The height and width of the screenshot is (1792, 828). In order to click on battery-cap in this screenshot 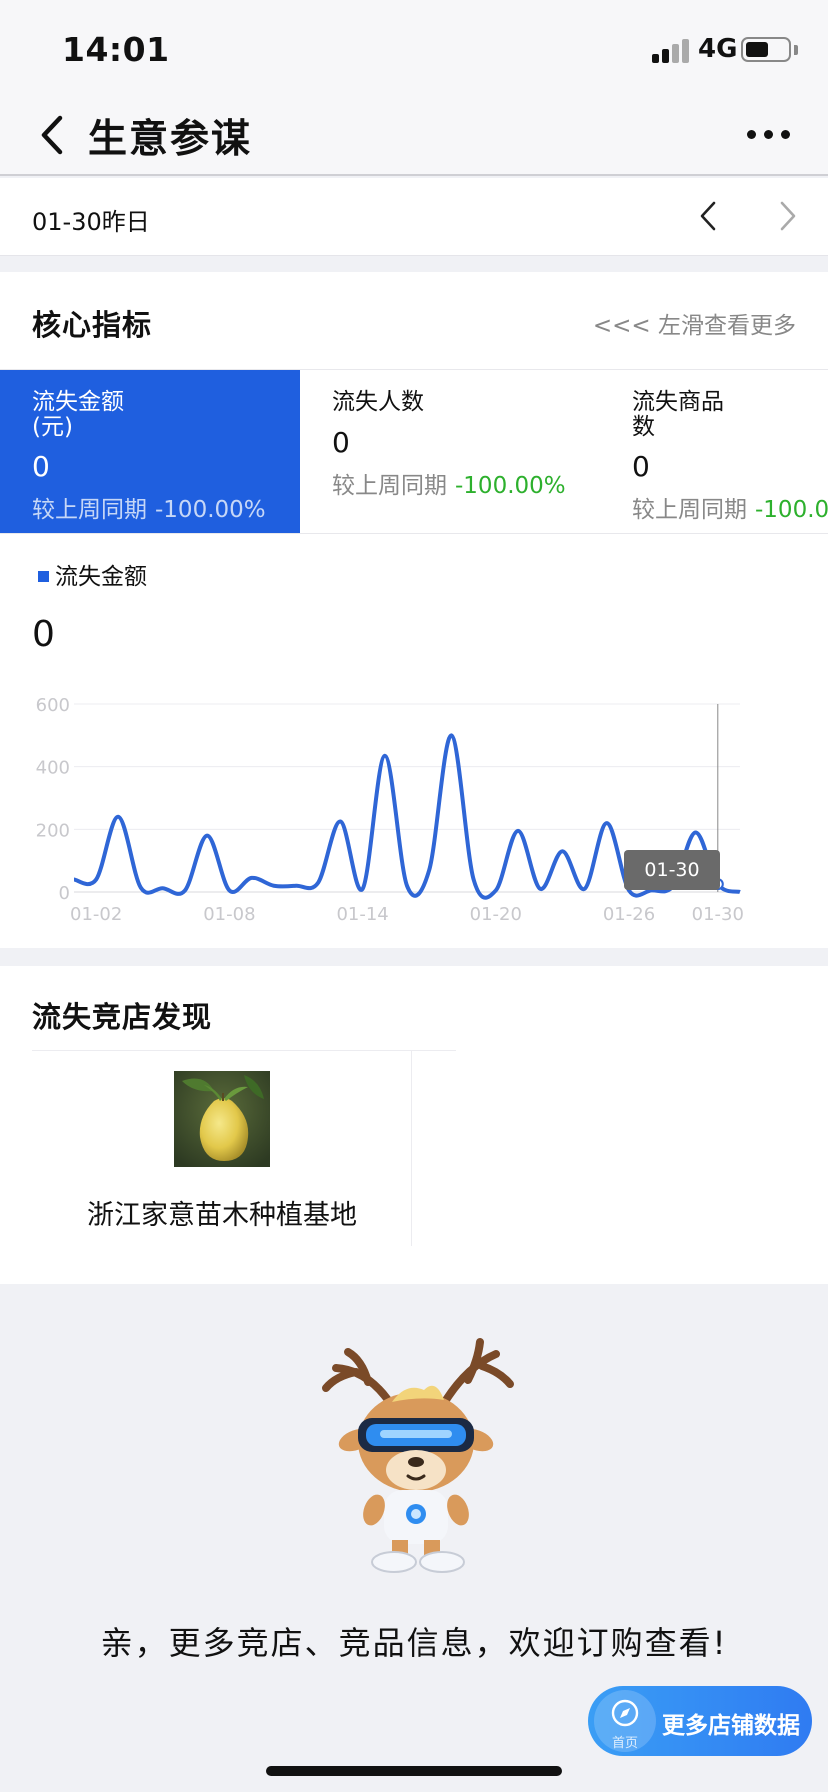, I will do `click(796, 50)`.